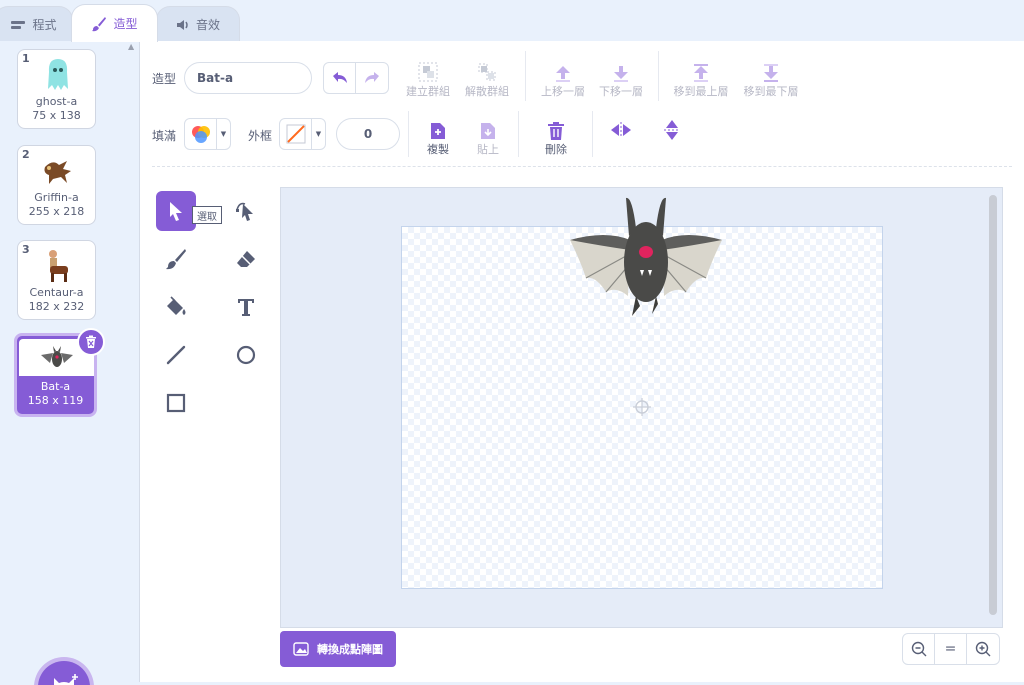  Describe the element at coordinates (701, 91) in the screenshot. I see `front-label: 移到最上層` at that location.